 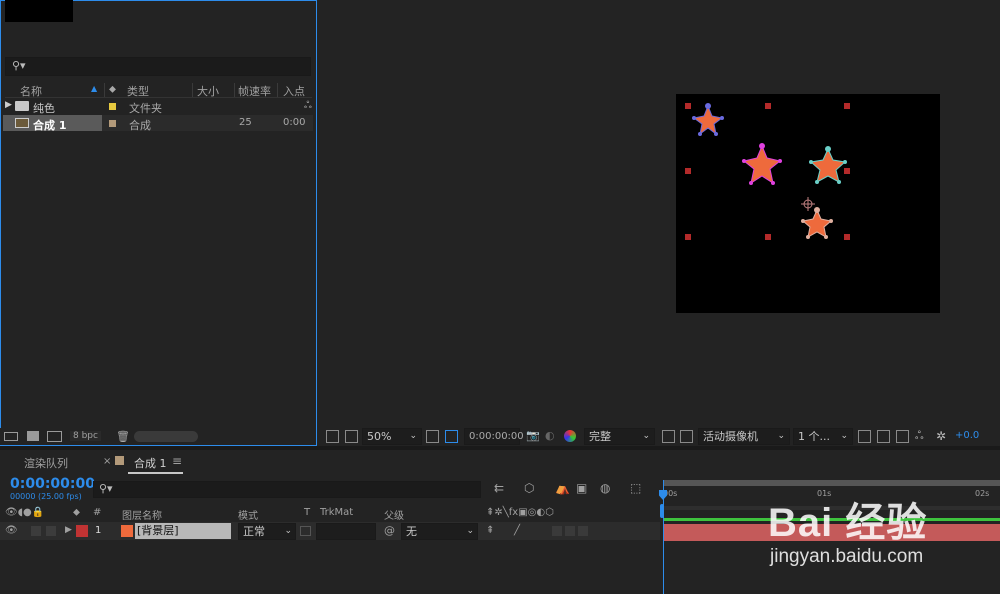 What do you see at coordinates (94, 88) in the screenshot?
I see `sort-up-icon: ▲` at bounding box center [94, 88].